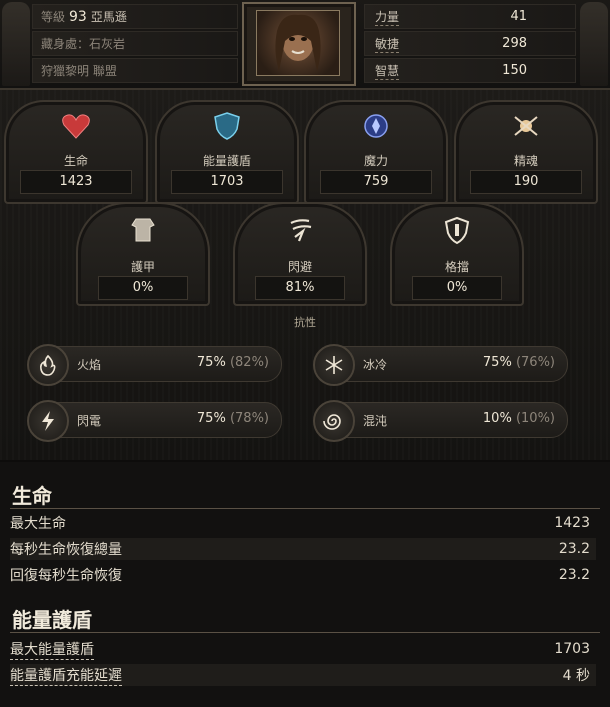  What do you see at coordinates (526, 126) in the screenshot?
I see `spirit-icon` at bounding box center [526, 126].